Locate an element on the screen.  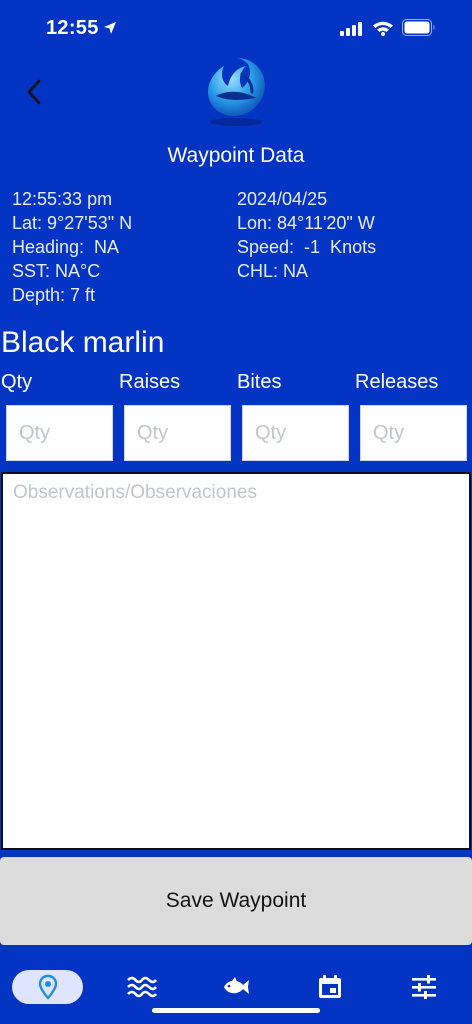
app-logo-icon is located at coordinates (236, 92).